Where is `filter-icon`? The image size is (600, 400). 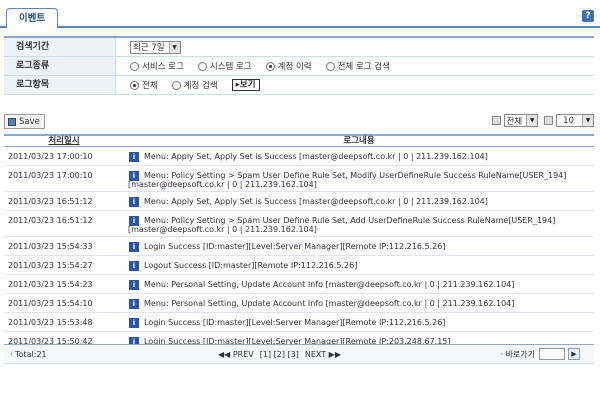
filter-icon is located at coordinates (496, 120).